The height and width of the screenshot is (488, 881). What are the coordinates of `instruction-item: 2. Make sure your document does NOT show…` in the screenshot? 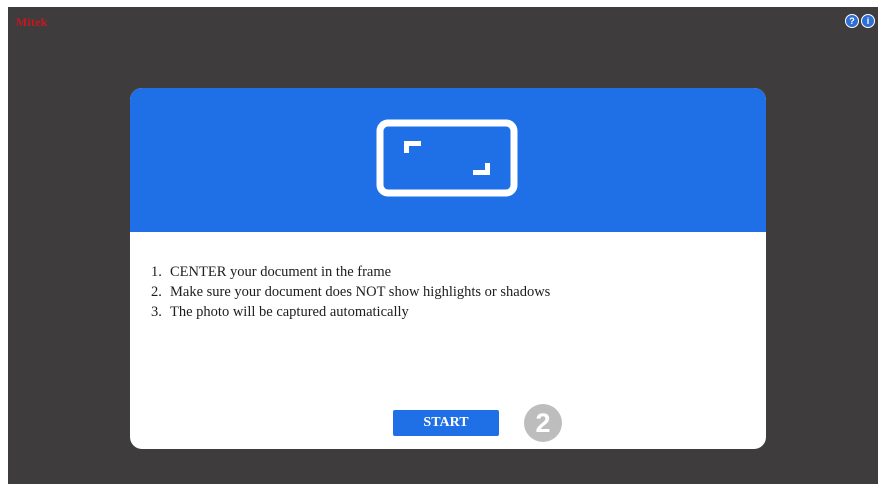 It's located at (350, 292).